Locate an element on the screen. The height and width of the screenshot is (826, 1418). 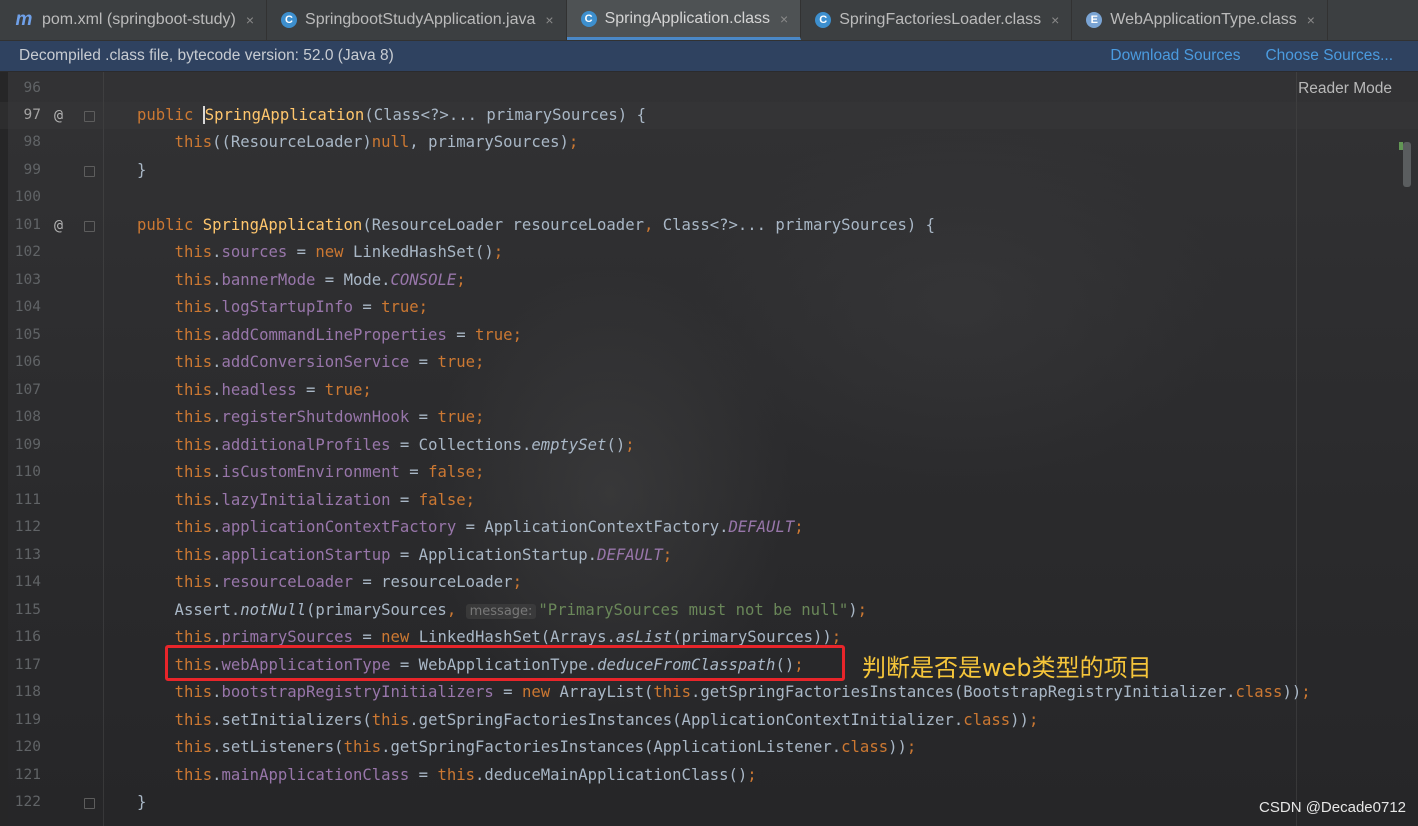
line-number: 97 is located at coordinates (32, 115).